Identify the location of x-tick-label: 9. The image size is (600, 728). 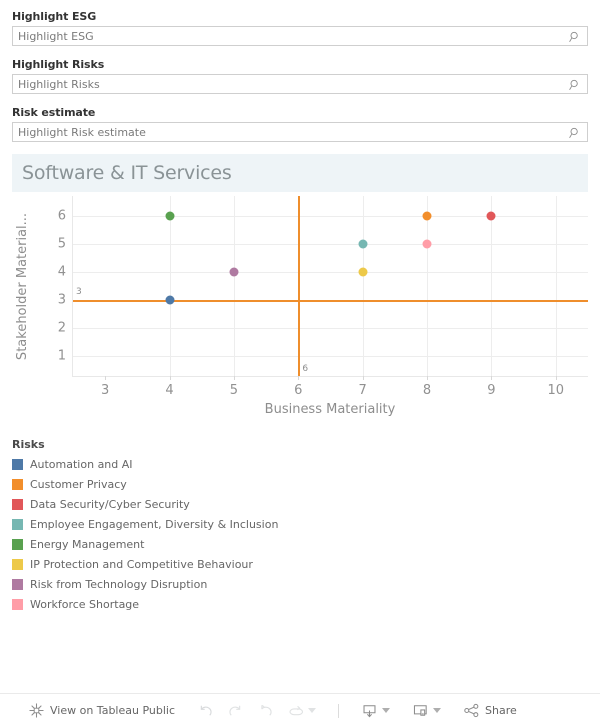
(491, 390).